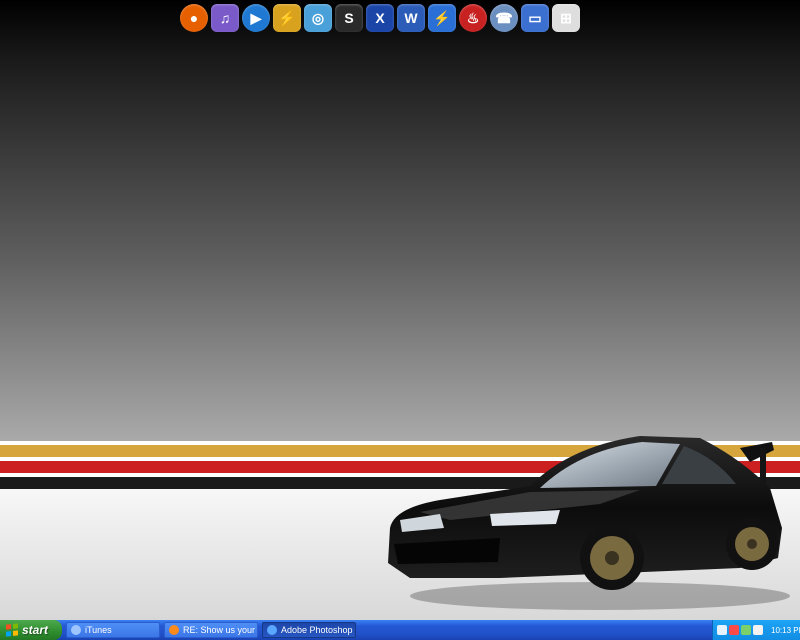  Describe the element at coordinates (473, 18) in the screenshot. I see `fire-icon: ♨` at that location.